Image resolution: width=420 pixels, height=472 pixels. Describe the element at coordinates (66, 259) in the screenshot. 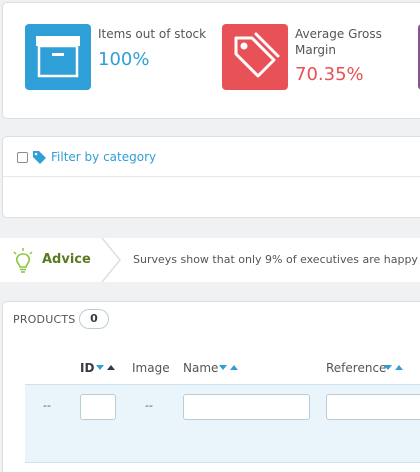

I see `advice-title: Advice` at that location.